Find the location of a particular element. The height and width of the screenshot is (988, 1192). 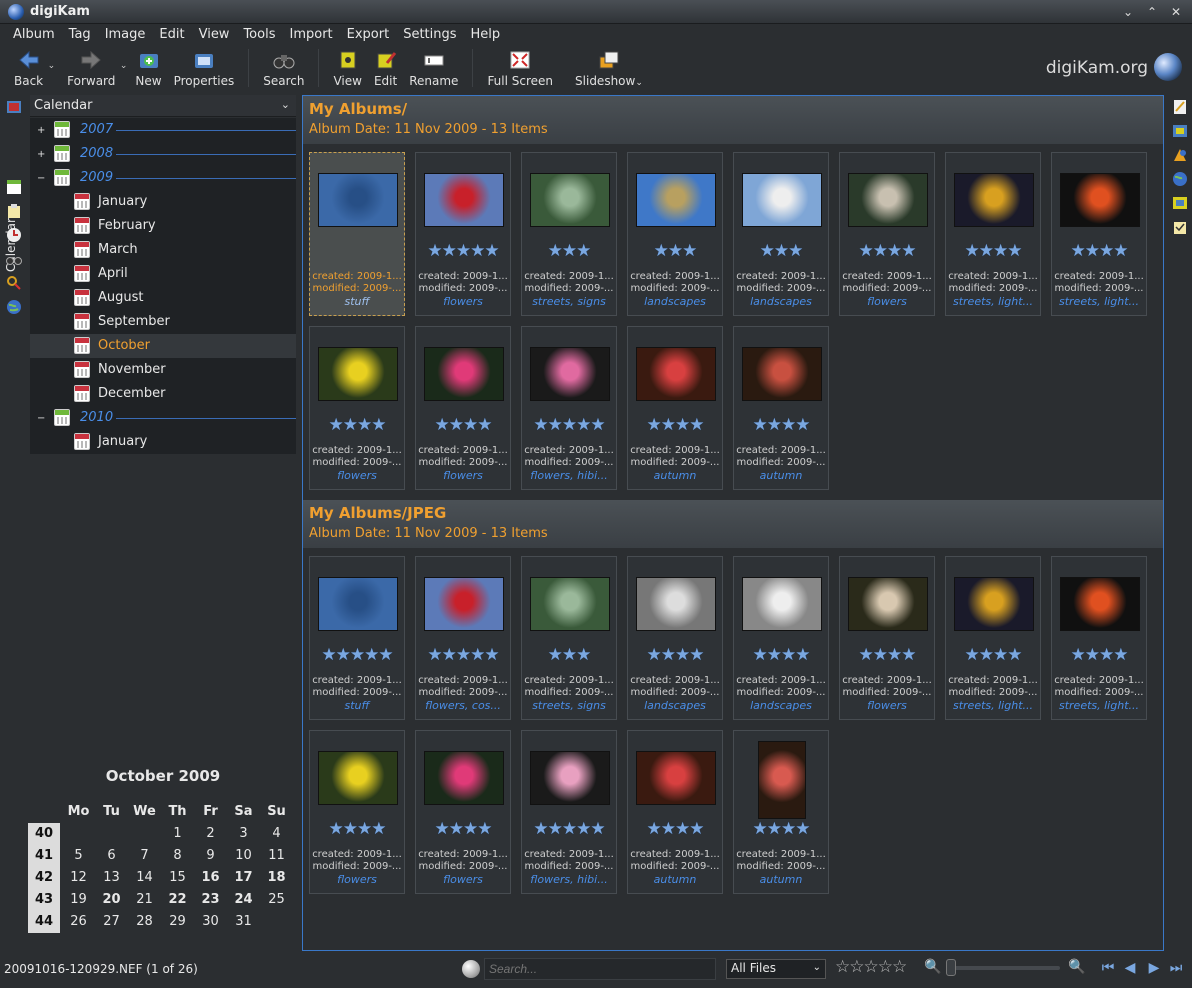

calendar-day: 14 is located at coordinates (144, 878).